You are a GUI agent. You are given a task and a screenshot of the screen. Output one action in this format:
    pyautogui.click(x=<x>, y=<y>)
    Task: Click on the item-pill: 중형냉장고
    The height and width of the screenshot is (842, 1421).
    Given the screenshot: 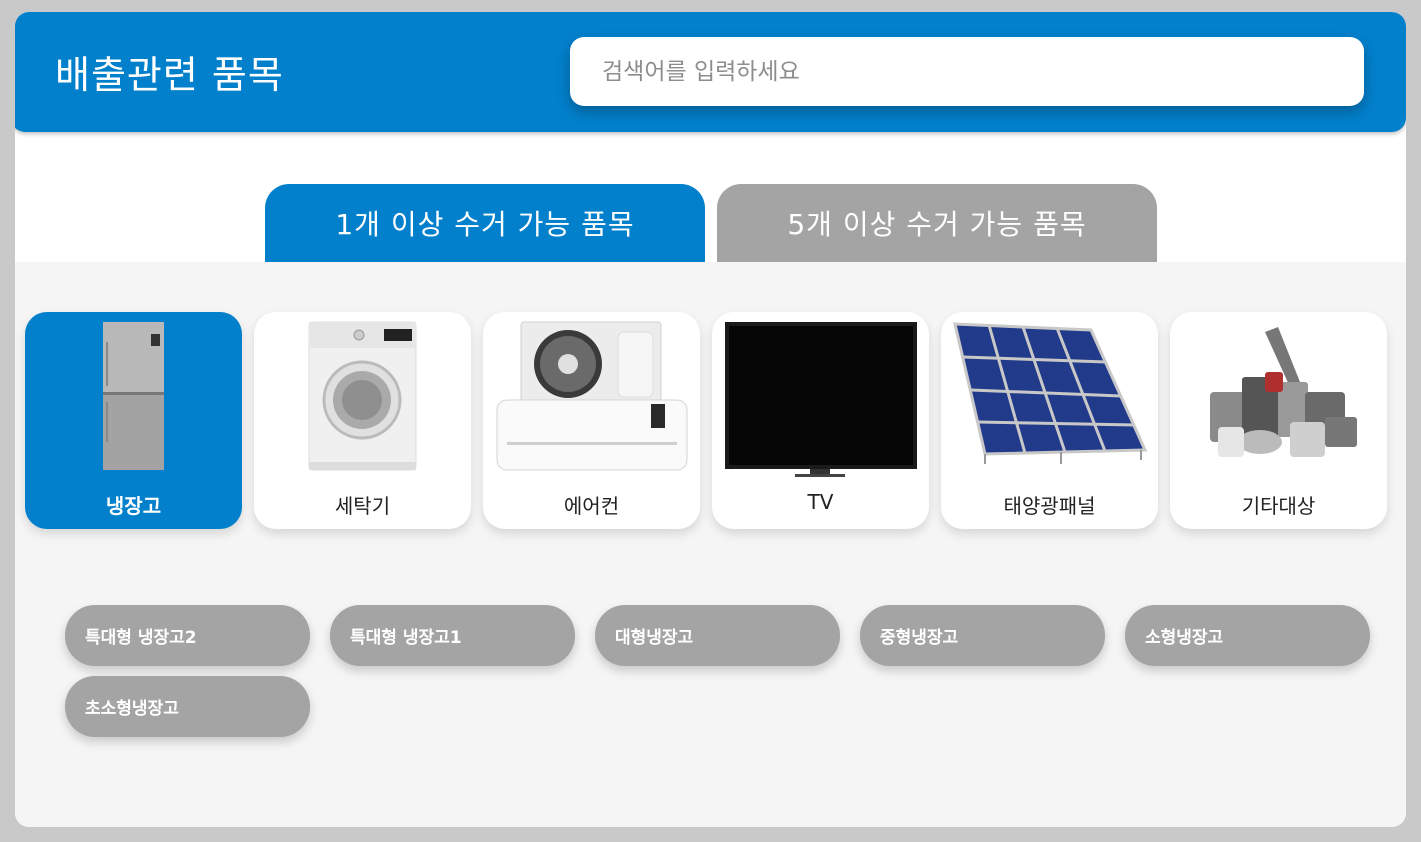 What is the action you would take?
    pyautogui.click(x=982, y=635)
    